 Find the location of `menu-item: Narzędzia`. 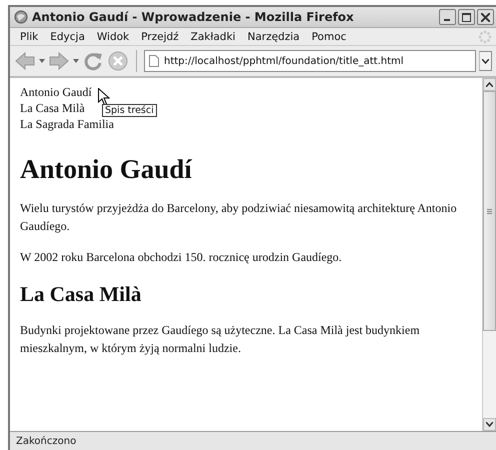

menu-item: Narzędzia is located at coordinates (273, 36).